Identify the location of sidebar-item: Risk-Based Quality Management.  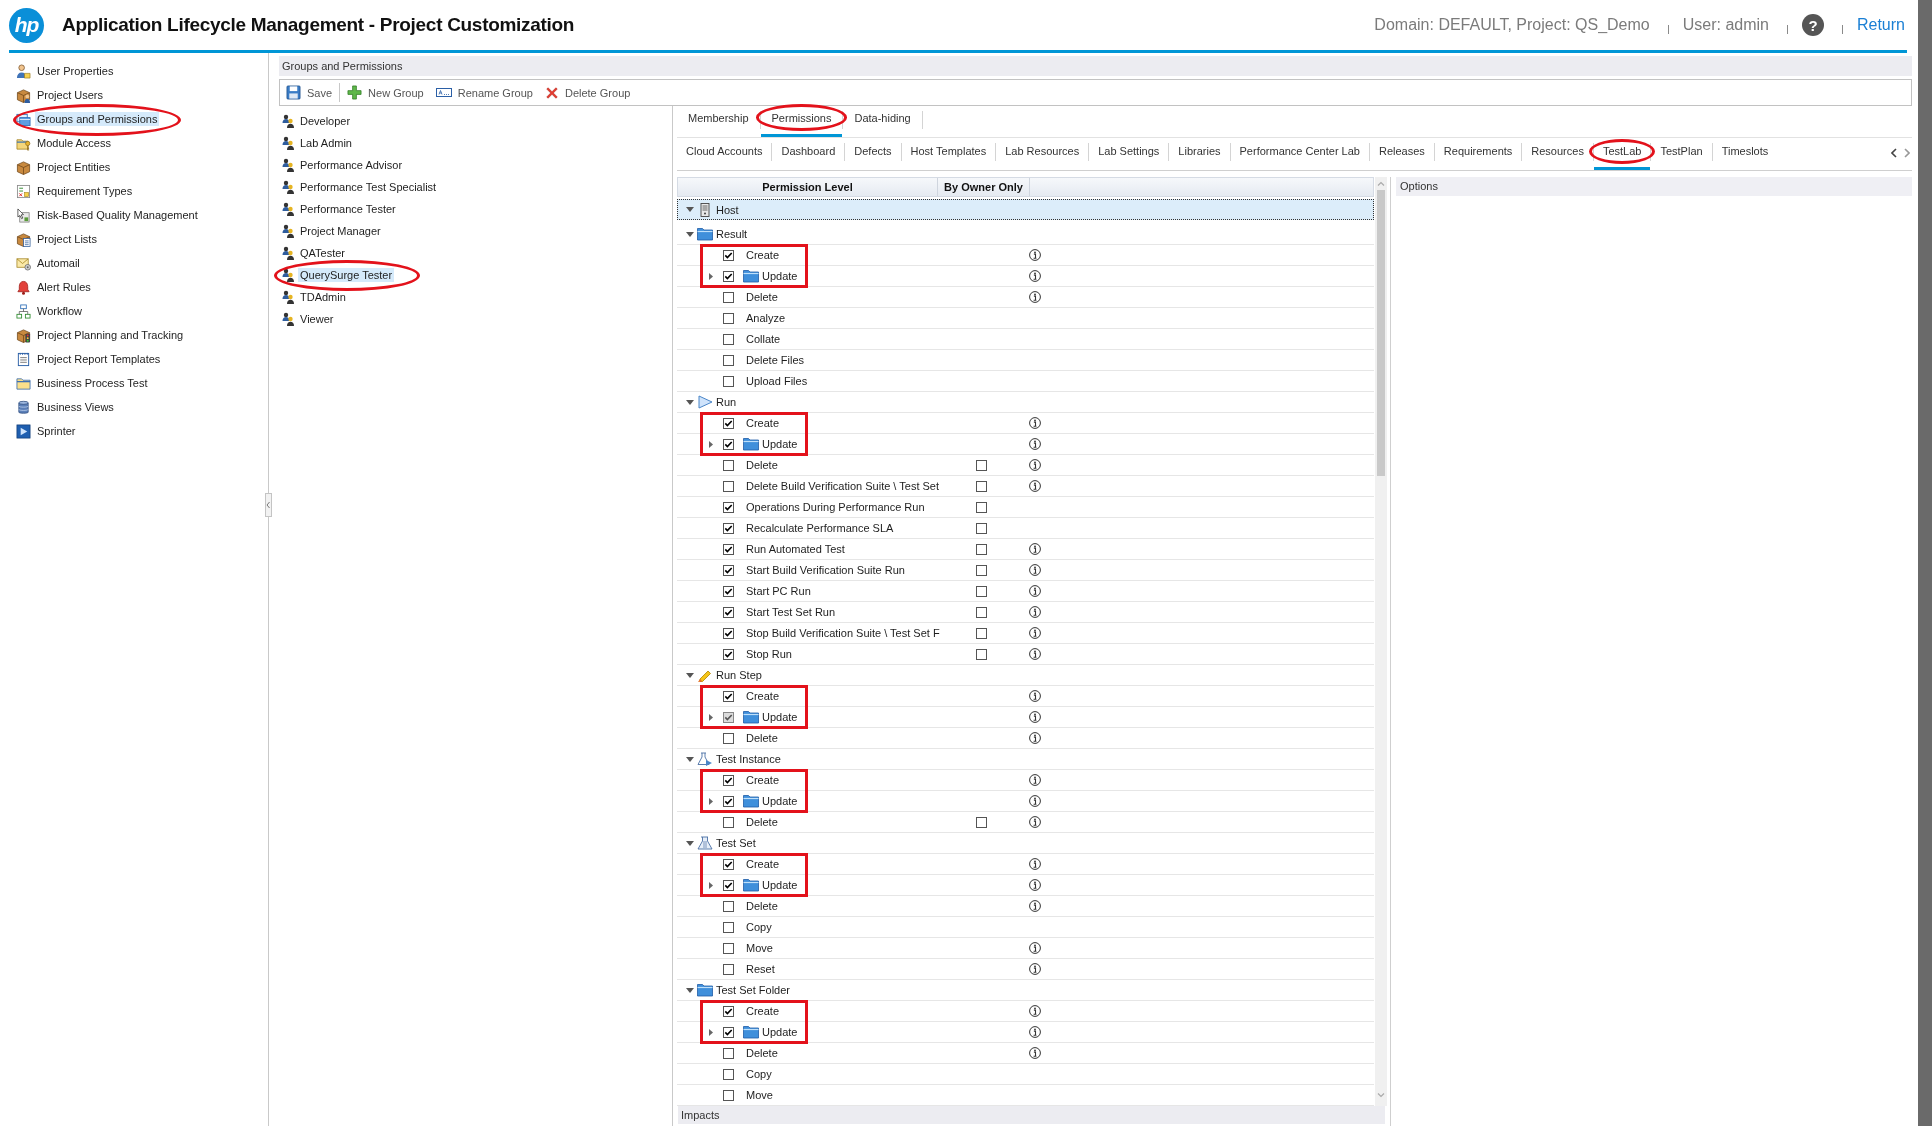
(134, 215).